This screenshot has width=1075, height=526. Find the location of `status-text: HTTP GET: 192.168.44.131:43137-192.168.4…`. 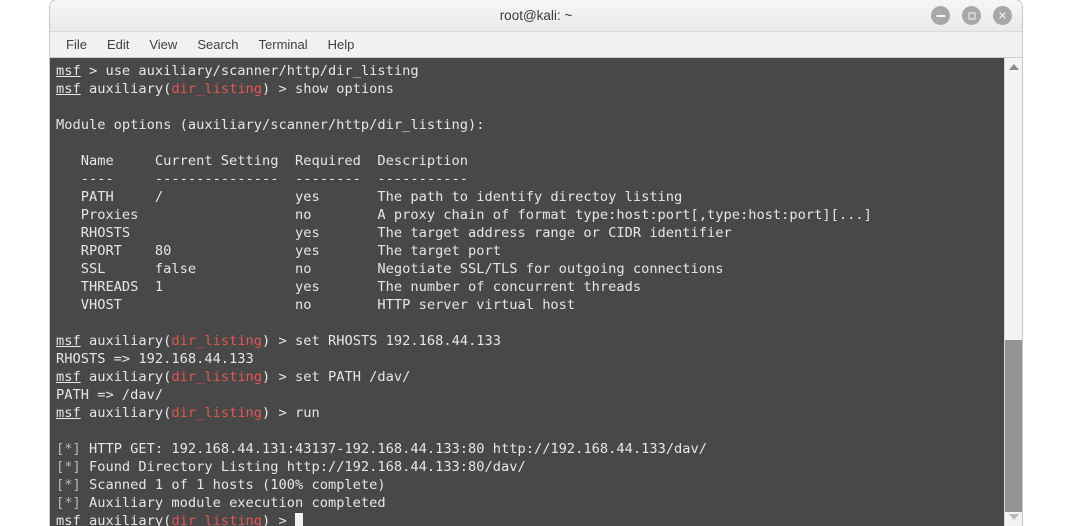

status-text: HTTP GET: 192.168.44.131:43137-192.168.4… is located at coordinates (394, 449).